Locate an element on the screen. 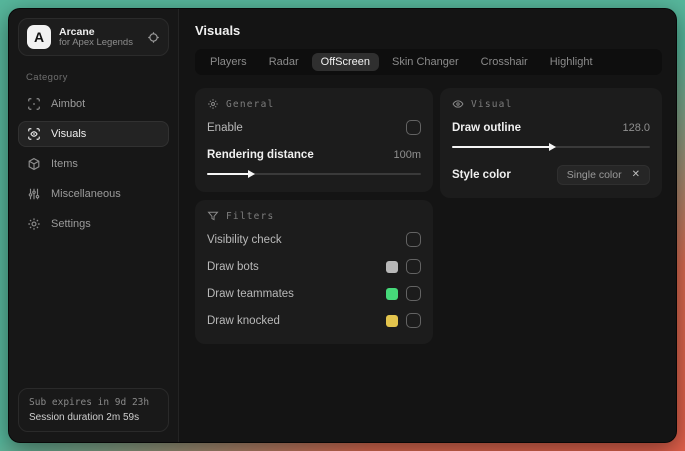 Image resolution: width=685 pixels, height=451 pixels. eye-icon is located at coordinates (458, 104).